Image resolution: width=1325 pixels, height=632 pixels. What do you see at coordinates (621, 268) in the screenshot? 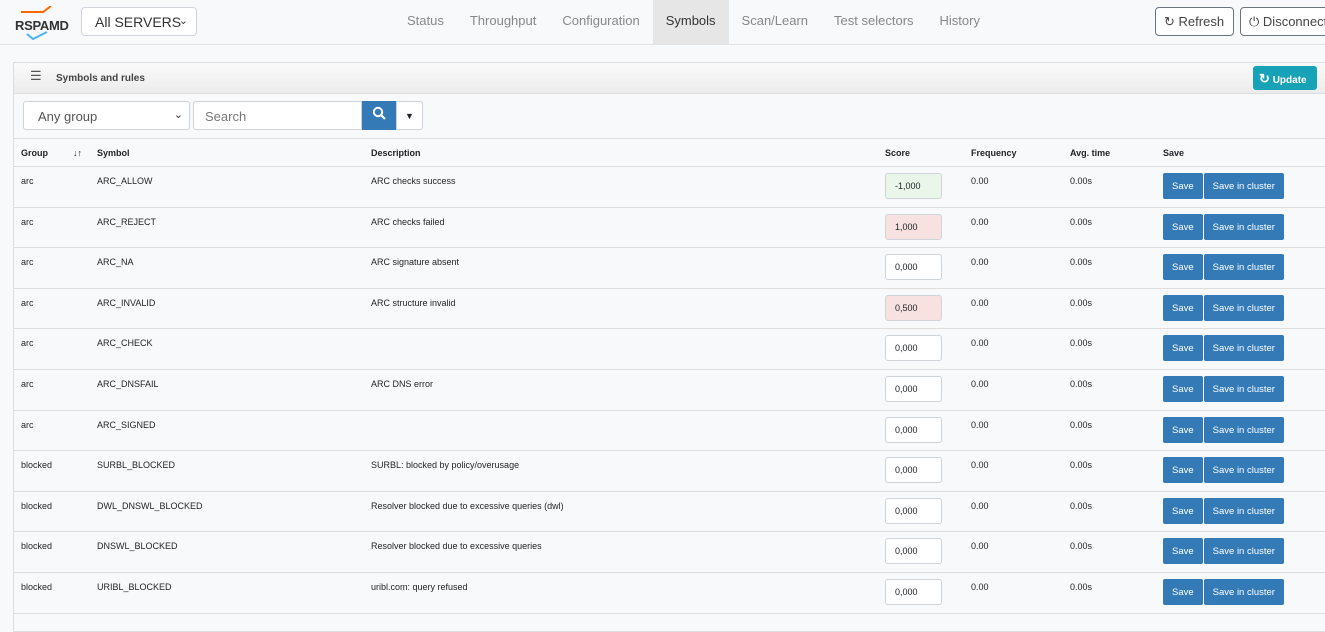
I see `cell-description: ARC signature absent` at bounding box center [621, 268].